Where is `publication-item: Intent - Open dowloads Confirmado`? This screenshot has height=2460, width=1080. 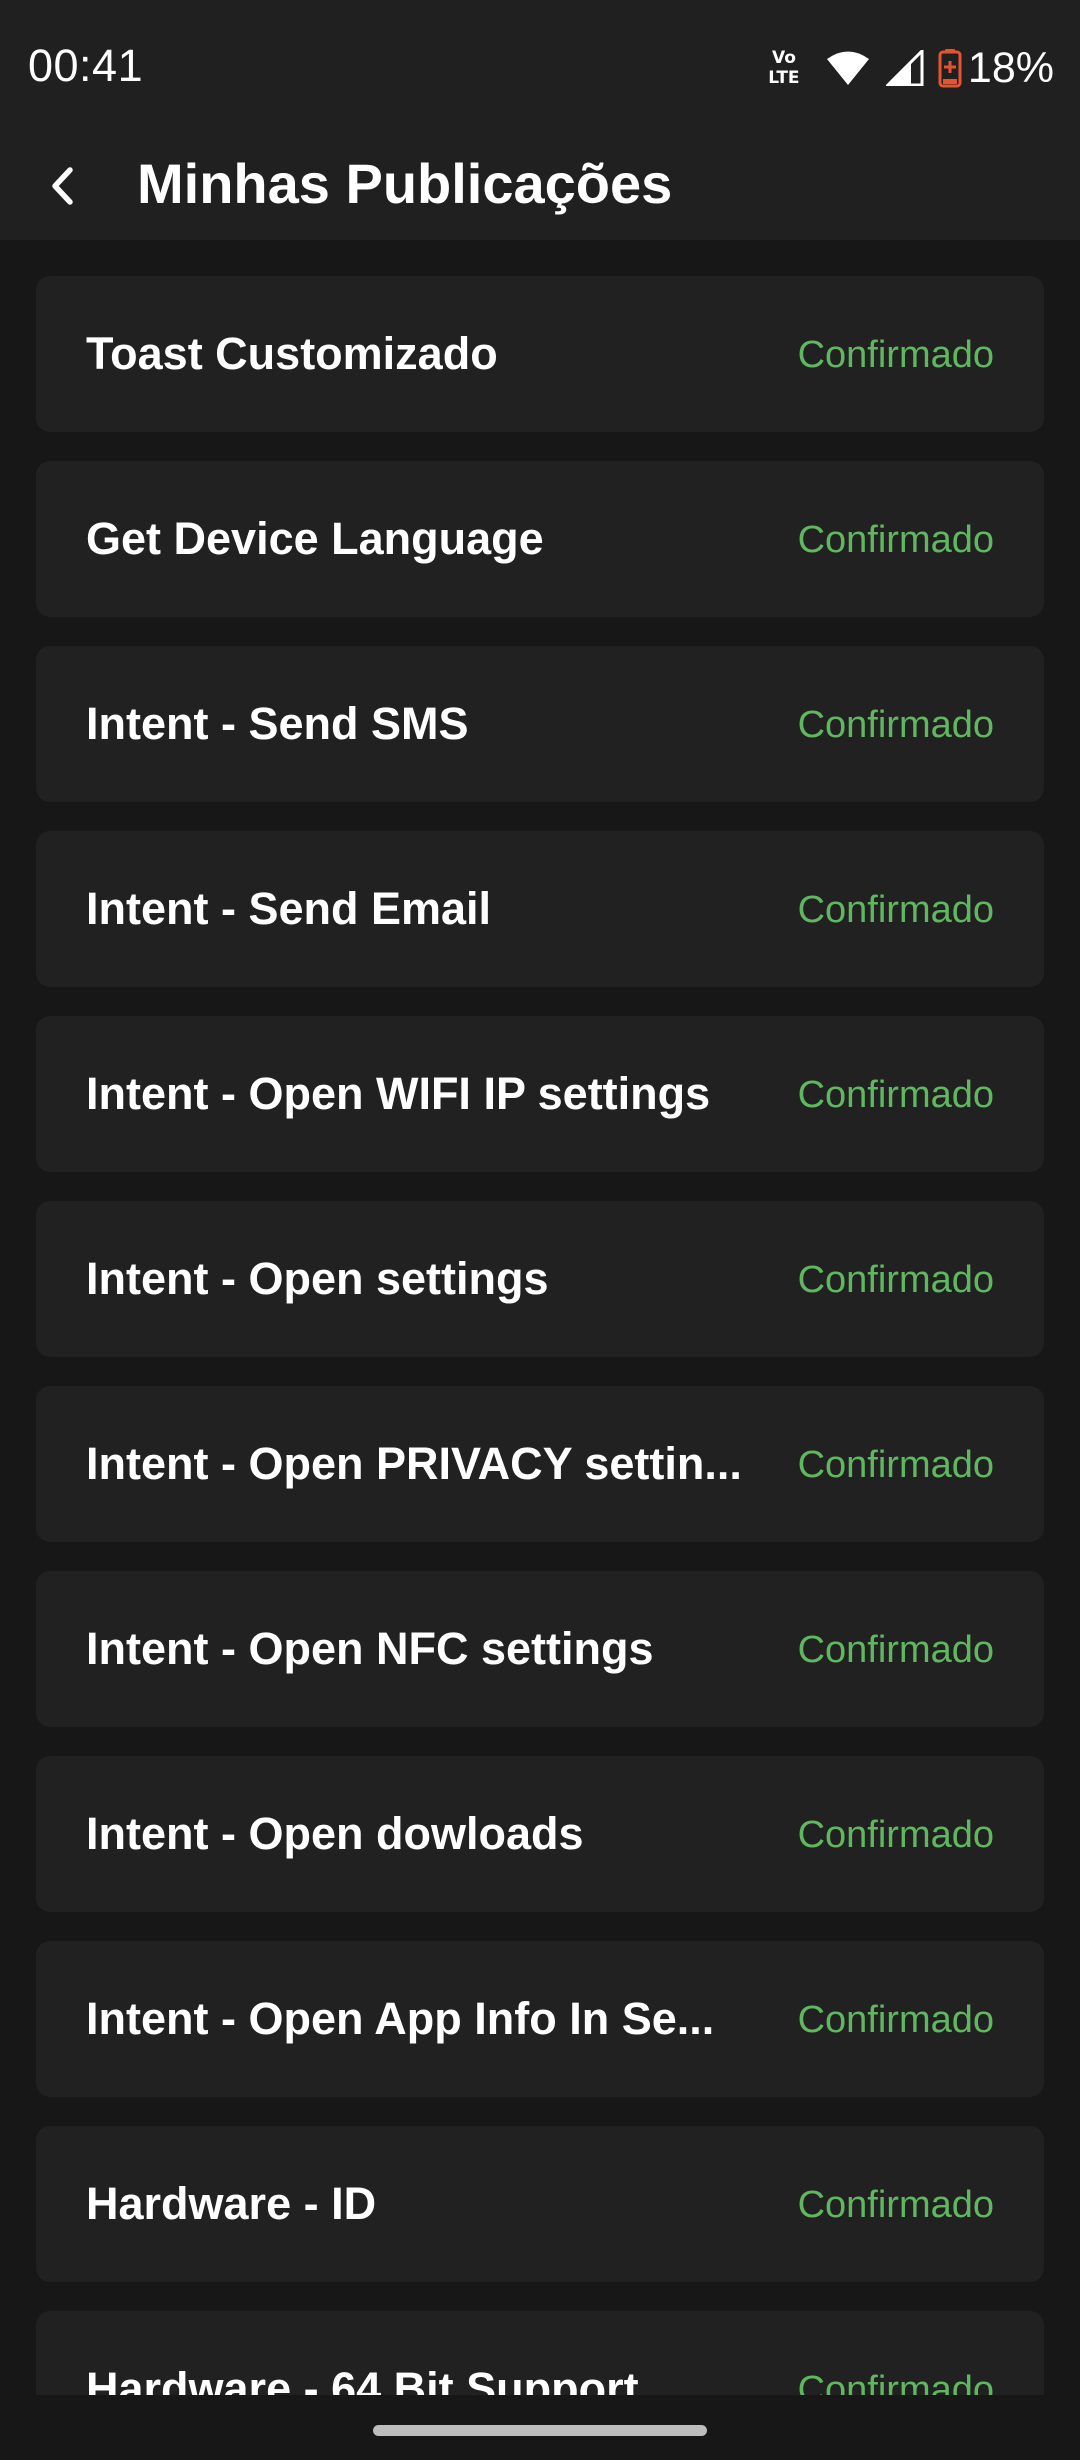
publication-item: Intent - Open dowloads Confirmado is located at coordinates (540, 1834).